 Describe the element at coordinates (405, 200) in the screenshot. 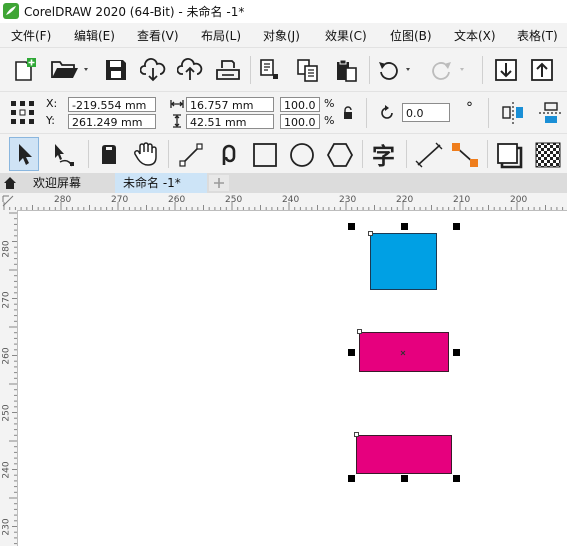

I see `h-ruler-label-220: 220` at that location.